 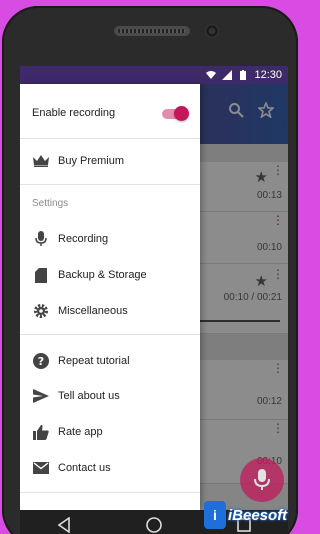 I want to click on settings-header: Settings, so click(x=50, y=203).